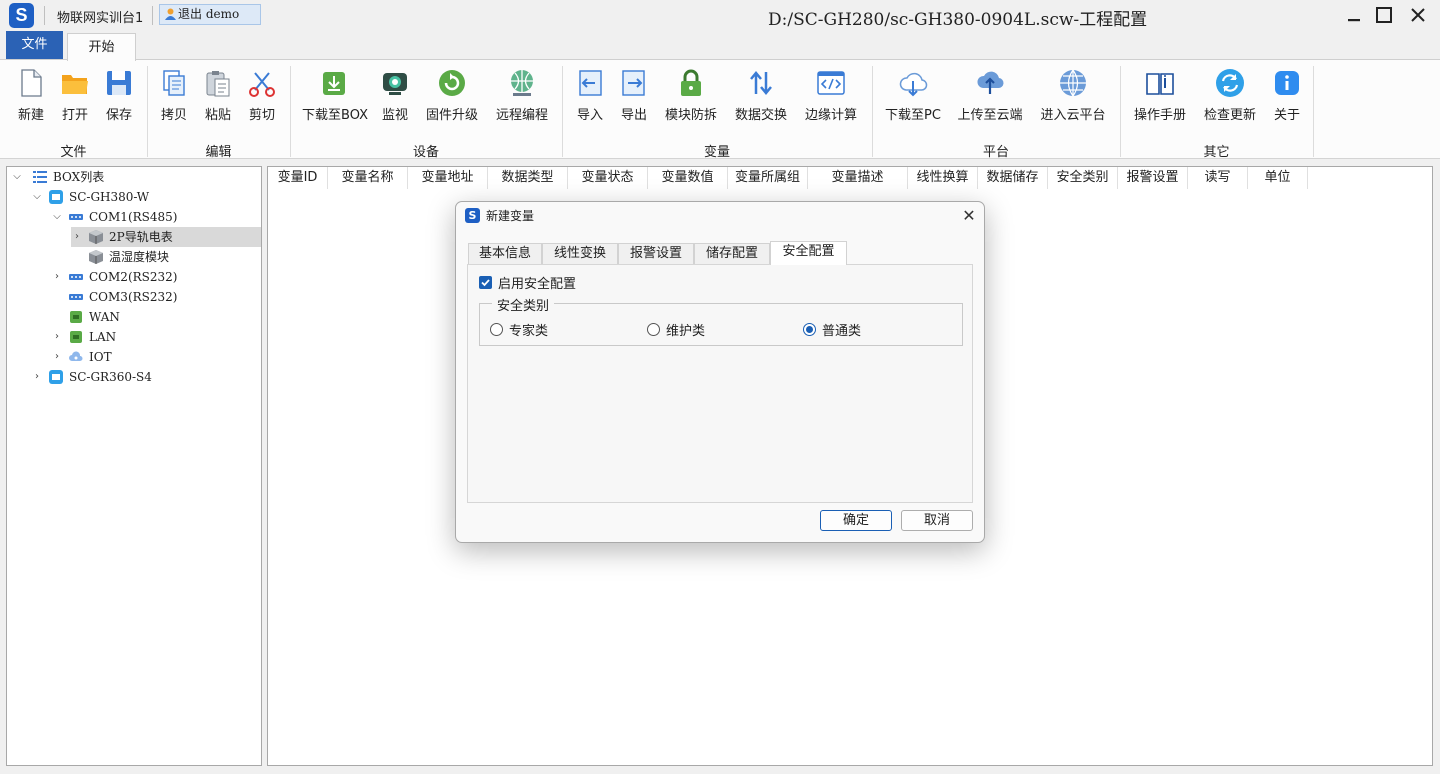 The height and width of the screenshot is (774, 1440). I want to click on ok-button: 确定, so click(856, 520).